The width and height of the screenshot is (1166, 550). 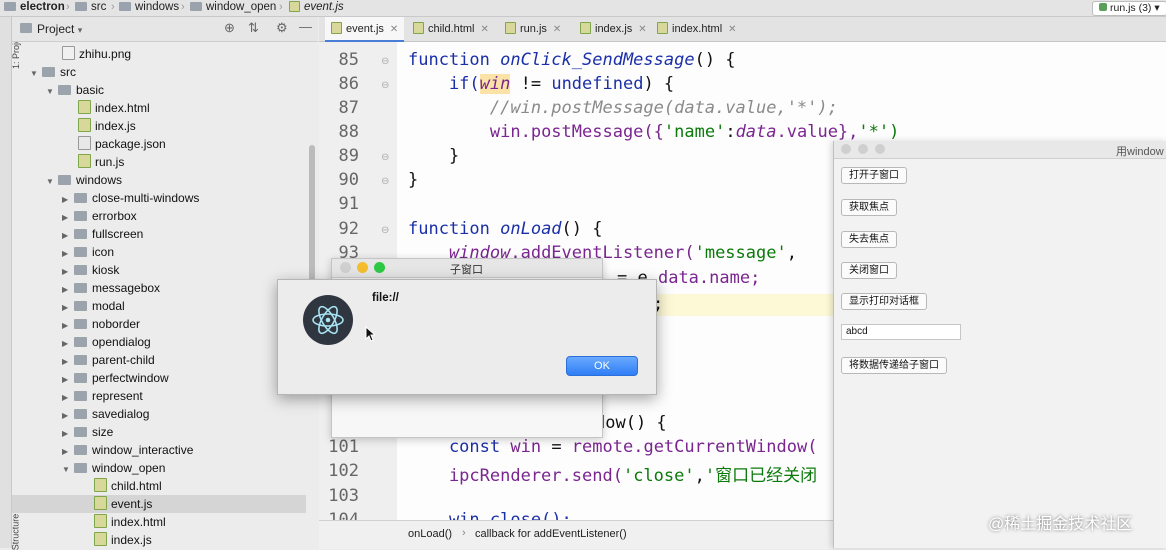 What do you see at coordinates (113, 468) in the screenshot?
I see `tree-item-window-open: ▼ window_open` at bounding box center [113, 468].